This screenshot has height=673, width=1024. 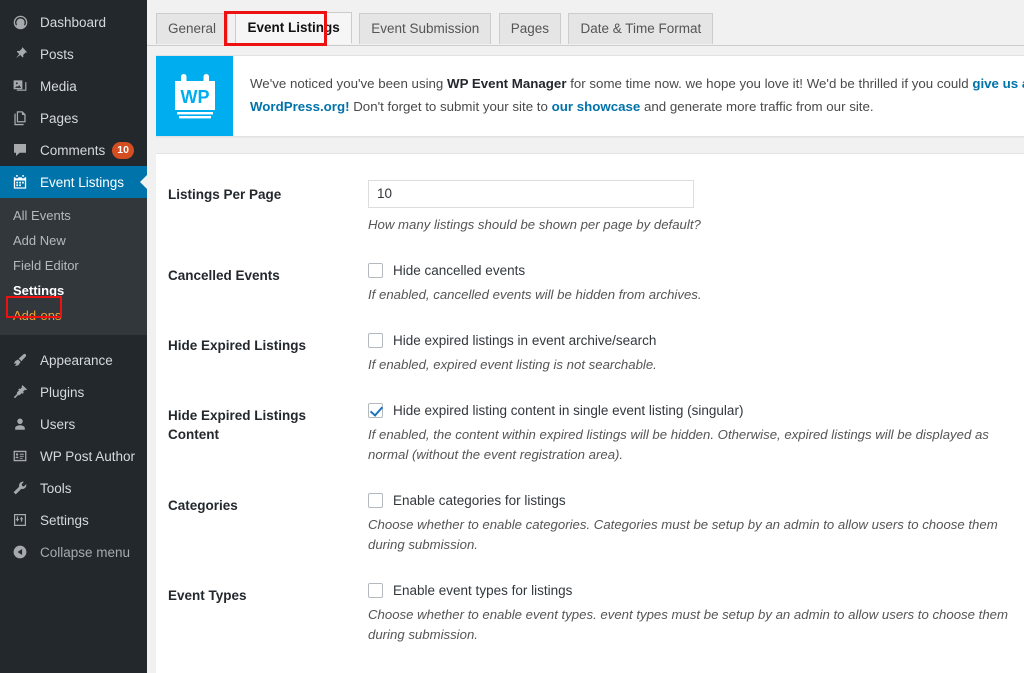 I want to click on sidebar-item-dashboard: Dashboard, so click(x=73, y=22).